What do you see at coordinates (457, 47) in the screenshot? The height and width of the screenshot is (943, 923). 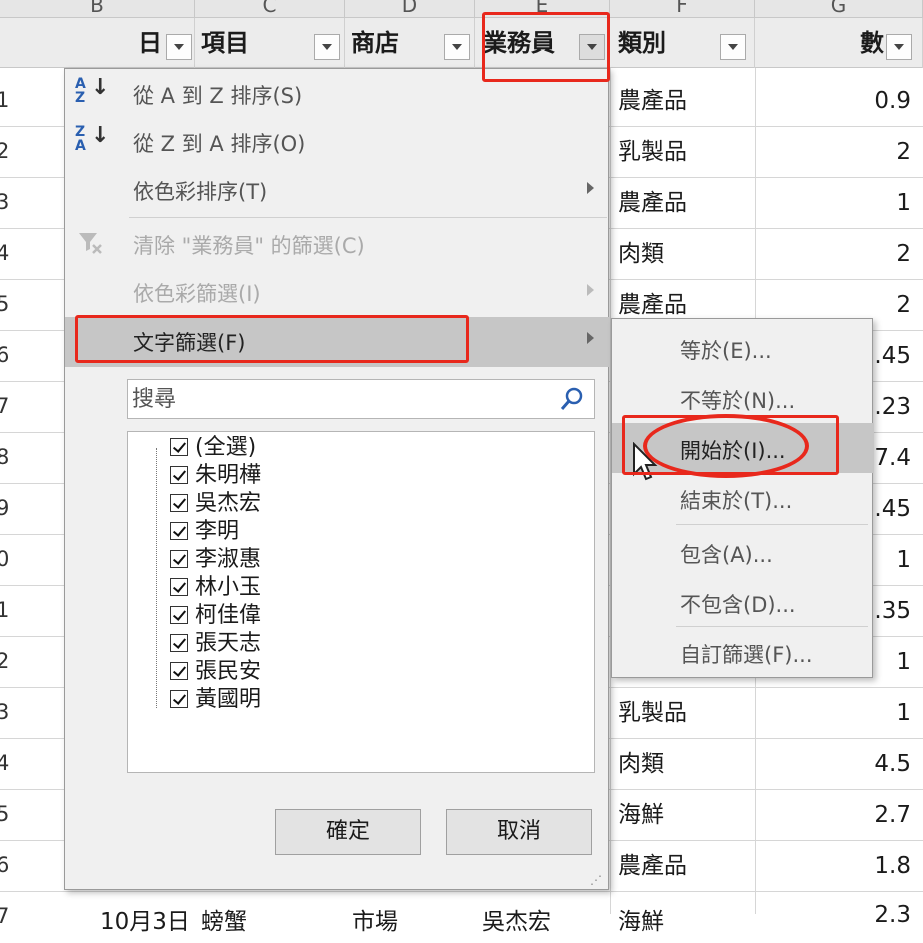 I see `filter-dropdown-button-store` at bounding box center [457, 47].